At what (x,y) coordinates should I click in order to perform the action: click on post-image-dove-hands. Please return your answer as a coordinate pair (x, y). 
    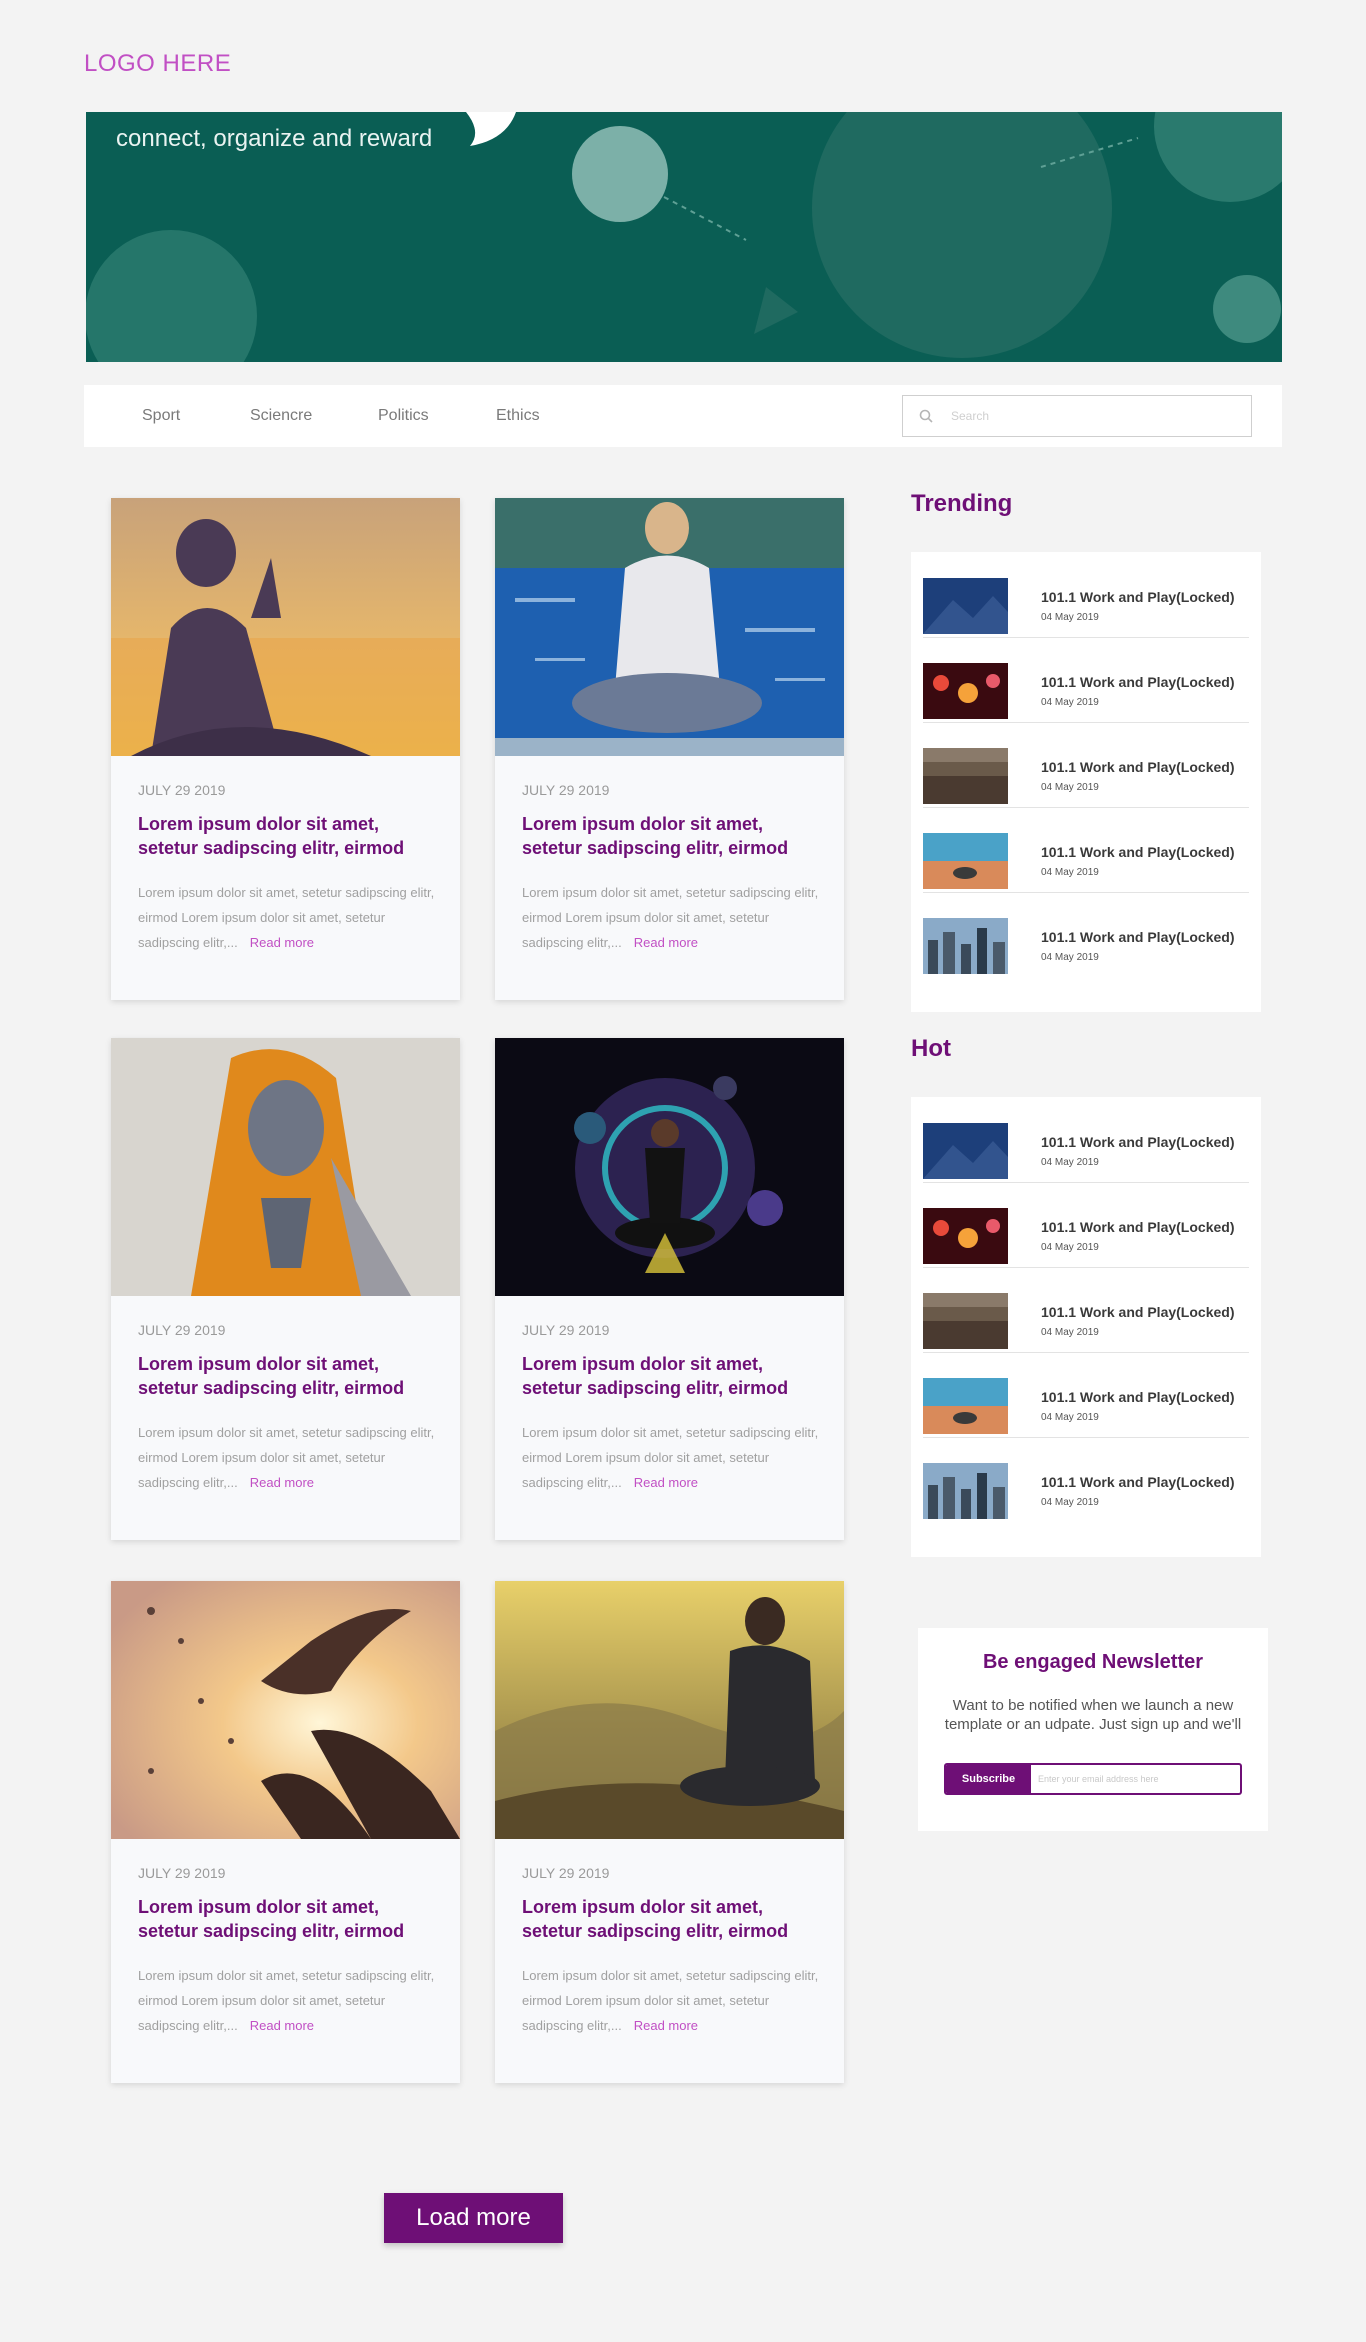
    Looking at the image, I should click on (285, 1710).